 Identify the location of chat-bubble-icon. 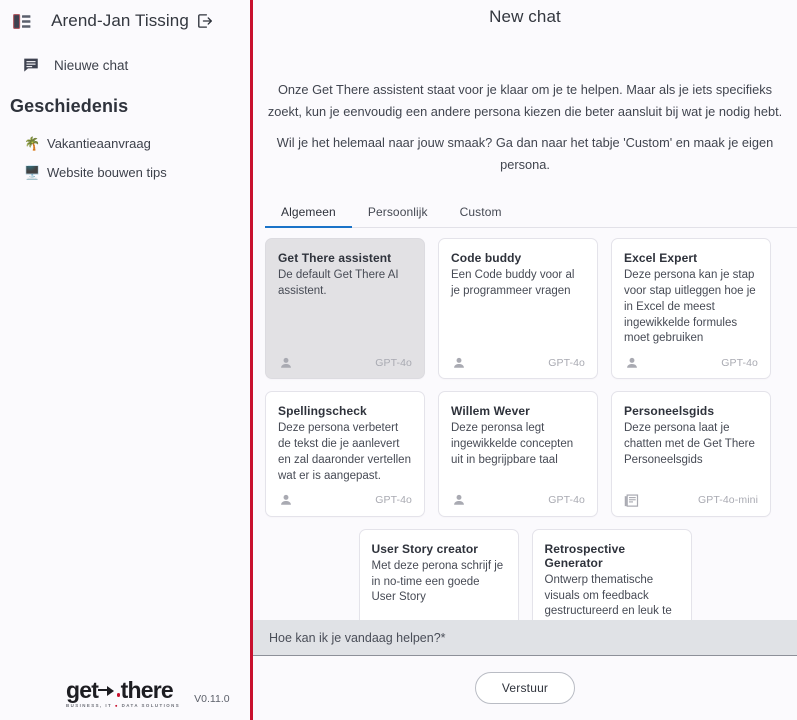
(31, 65).